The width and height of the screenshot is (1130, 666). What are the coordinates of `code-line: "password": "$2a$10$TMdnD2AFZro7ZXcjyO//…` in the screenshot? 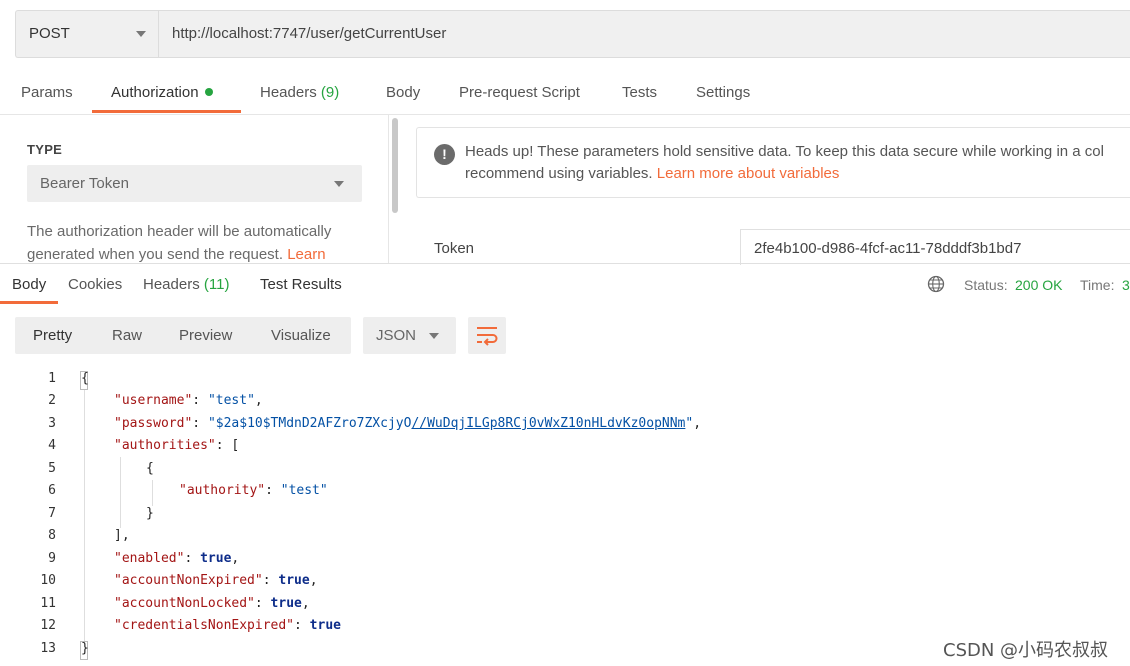 It's located at (408, 423).